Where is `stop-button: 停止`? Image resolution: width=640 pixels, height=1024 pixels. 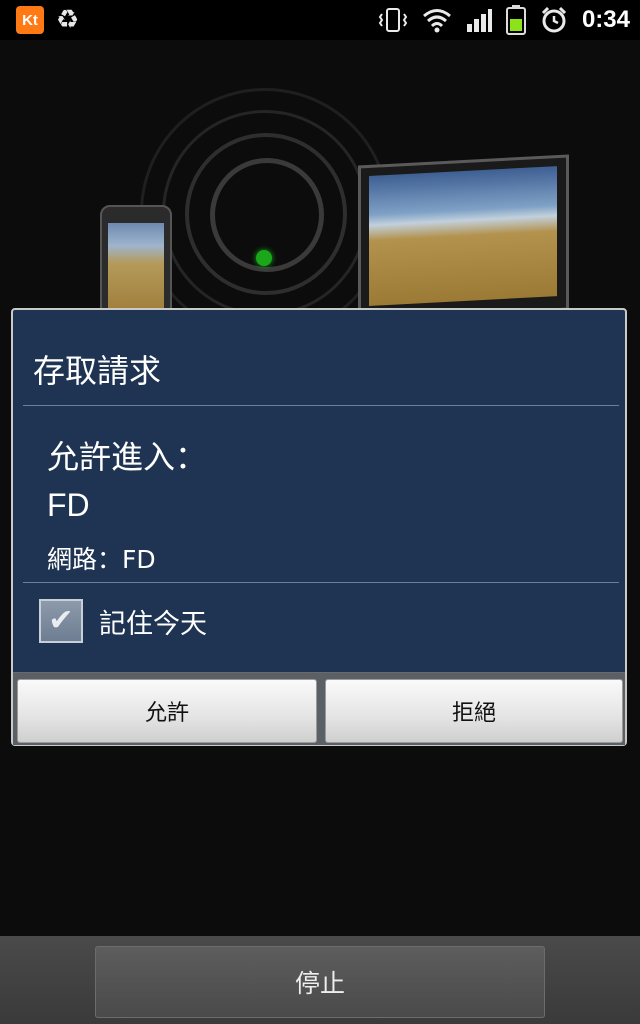 stop-button: 停止 is located at coordinates (320, 982).